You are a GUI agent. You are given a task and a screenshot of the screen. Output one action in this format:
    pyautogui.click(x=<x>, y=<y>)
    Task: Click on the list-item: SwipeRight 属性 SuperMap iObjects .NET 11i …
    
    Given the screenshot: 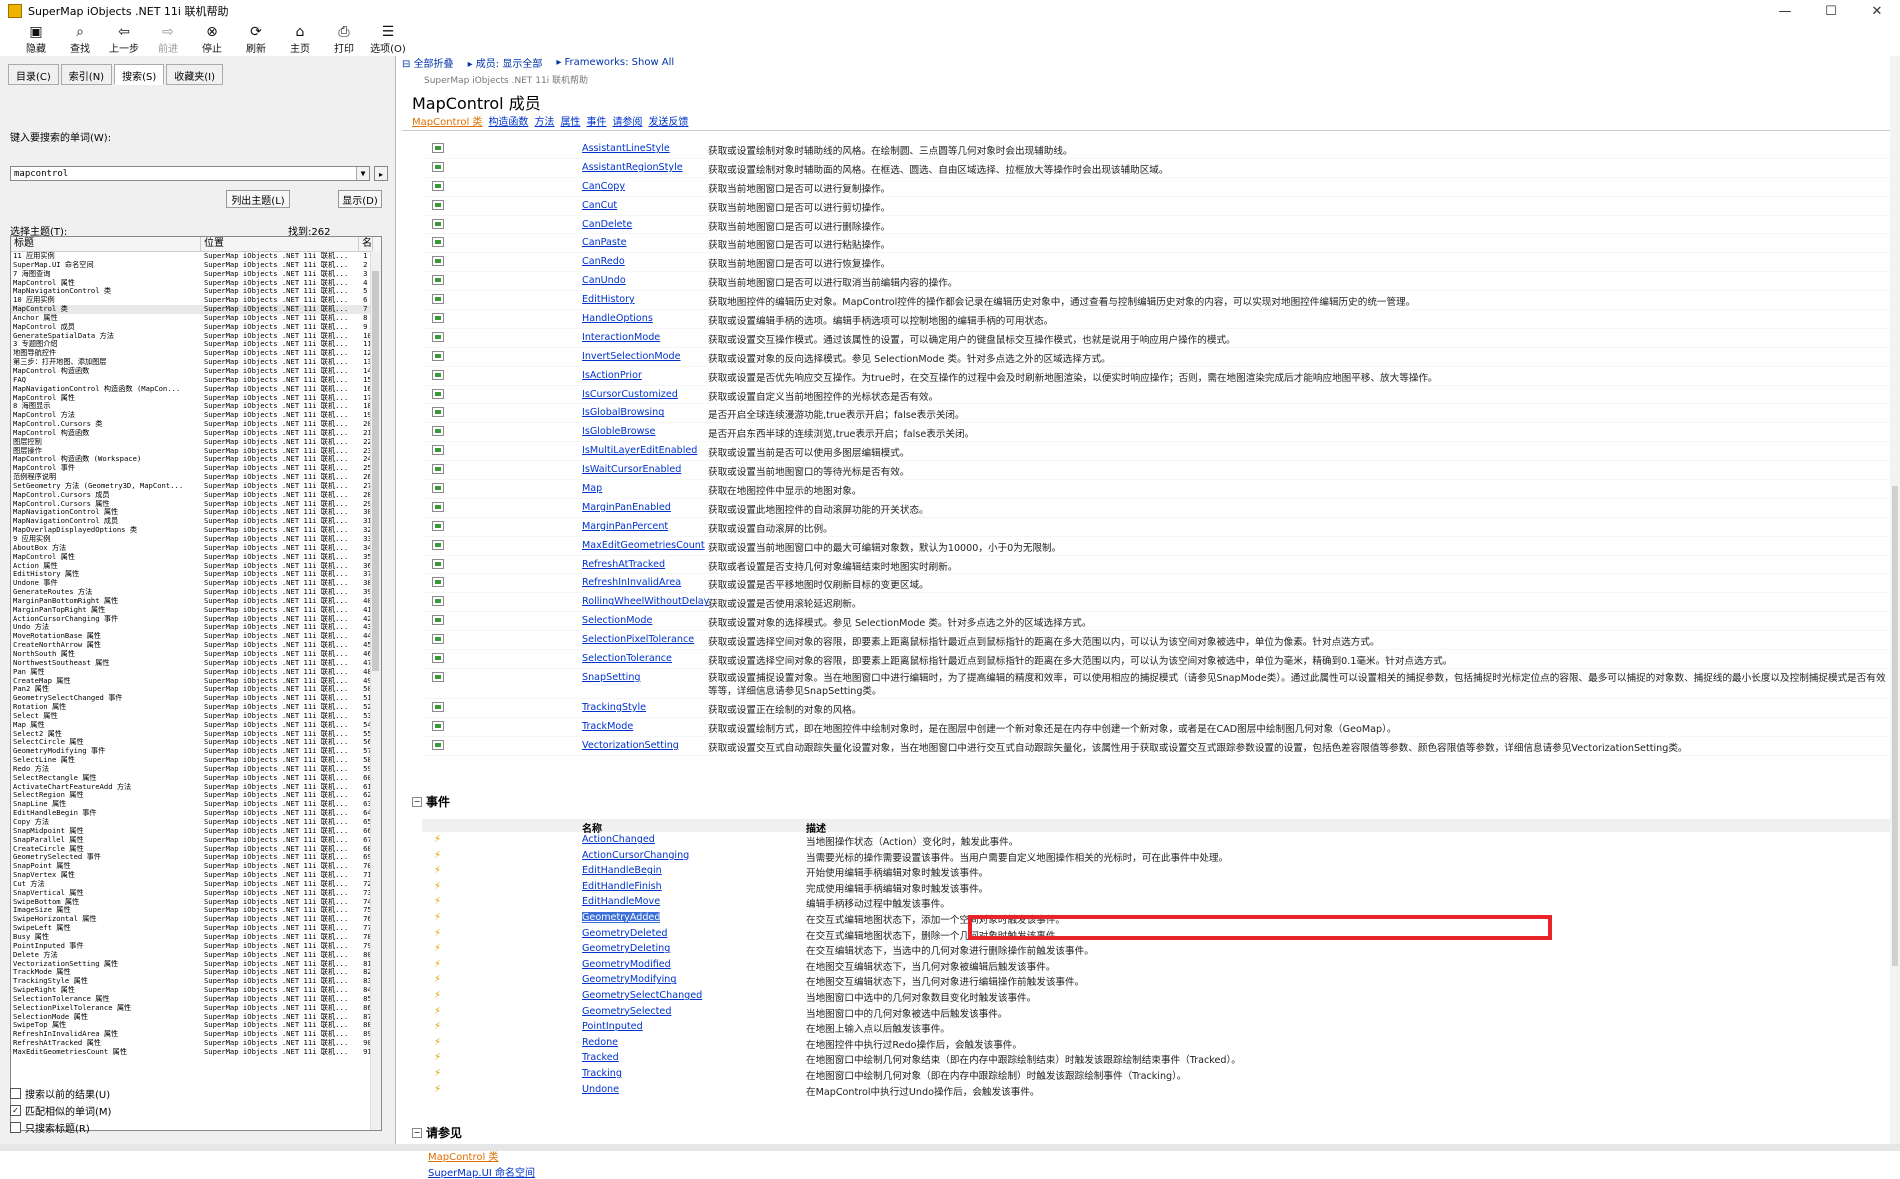 What is the action you would take?
    pyautogui.click(x=196, y=990)
    